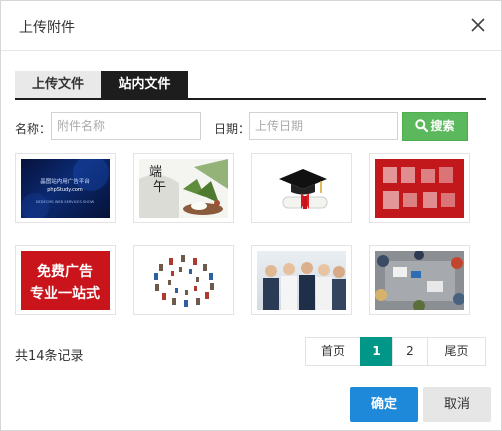 The width and height of the screenshot is (502, 431). Describe the element at coordinates (232, 129) in the screenshot. I see `date-label: 日期：` at that location.